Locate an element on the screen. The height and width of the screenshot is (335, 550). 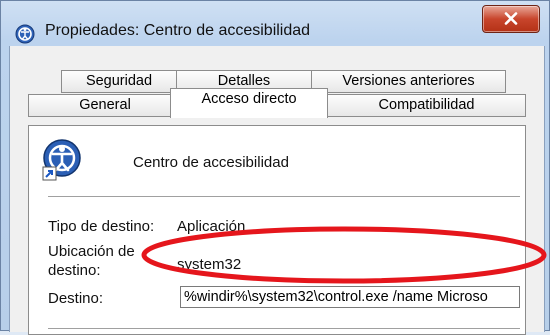
tab-seguridad: Seguridad is located at coordinates (119, 81).